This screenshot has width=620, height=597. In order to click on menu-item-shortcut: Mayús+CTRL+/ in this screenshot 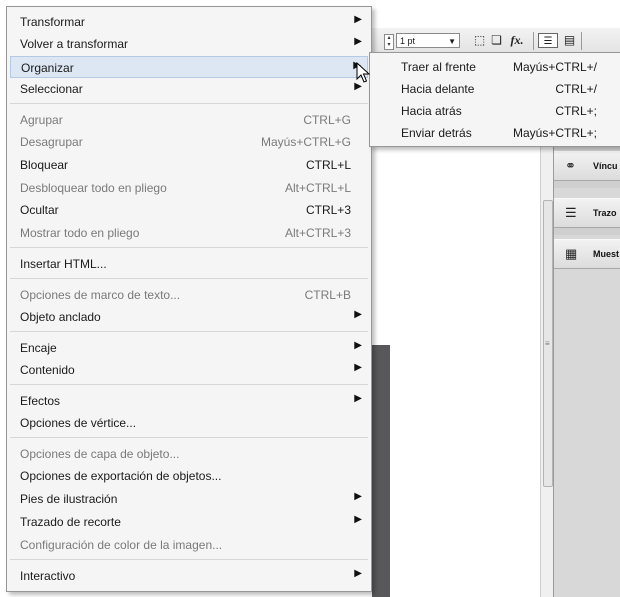, I will do `click(554, 67)`.